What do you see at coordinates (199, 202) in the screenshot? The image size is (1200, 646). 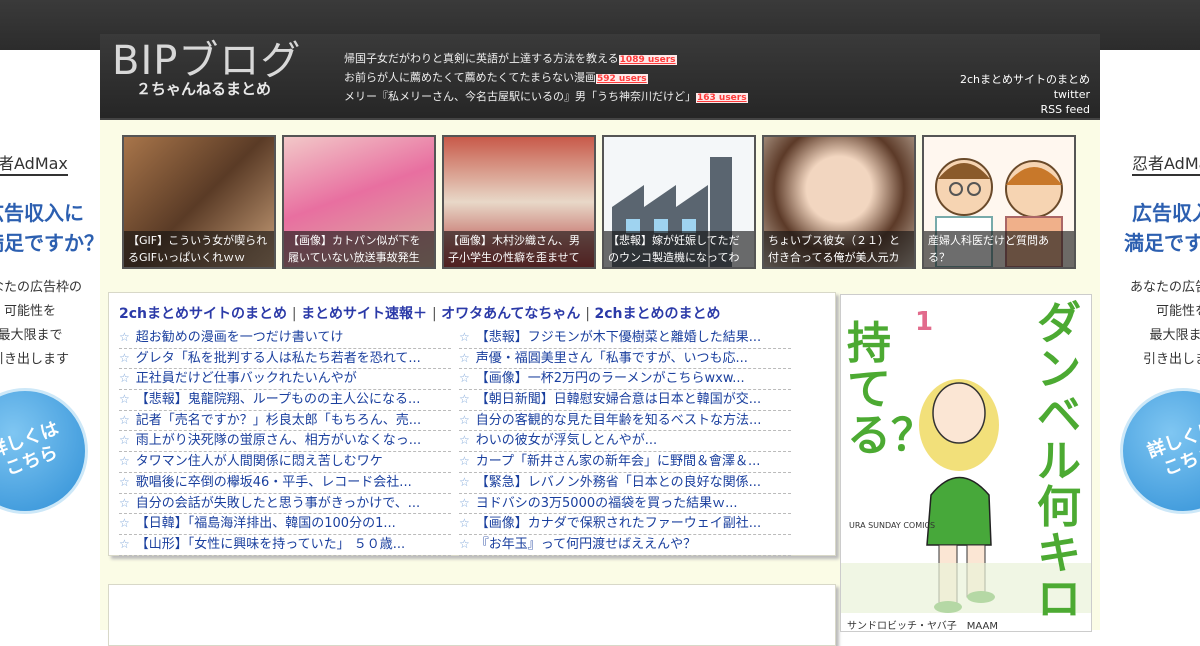 I see `thumbnail-card: 【GIF】こういう女が喫られるGIFいっぱいくれｗｗ` at bounding box center [199, 202].